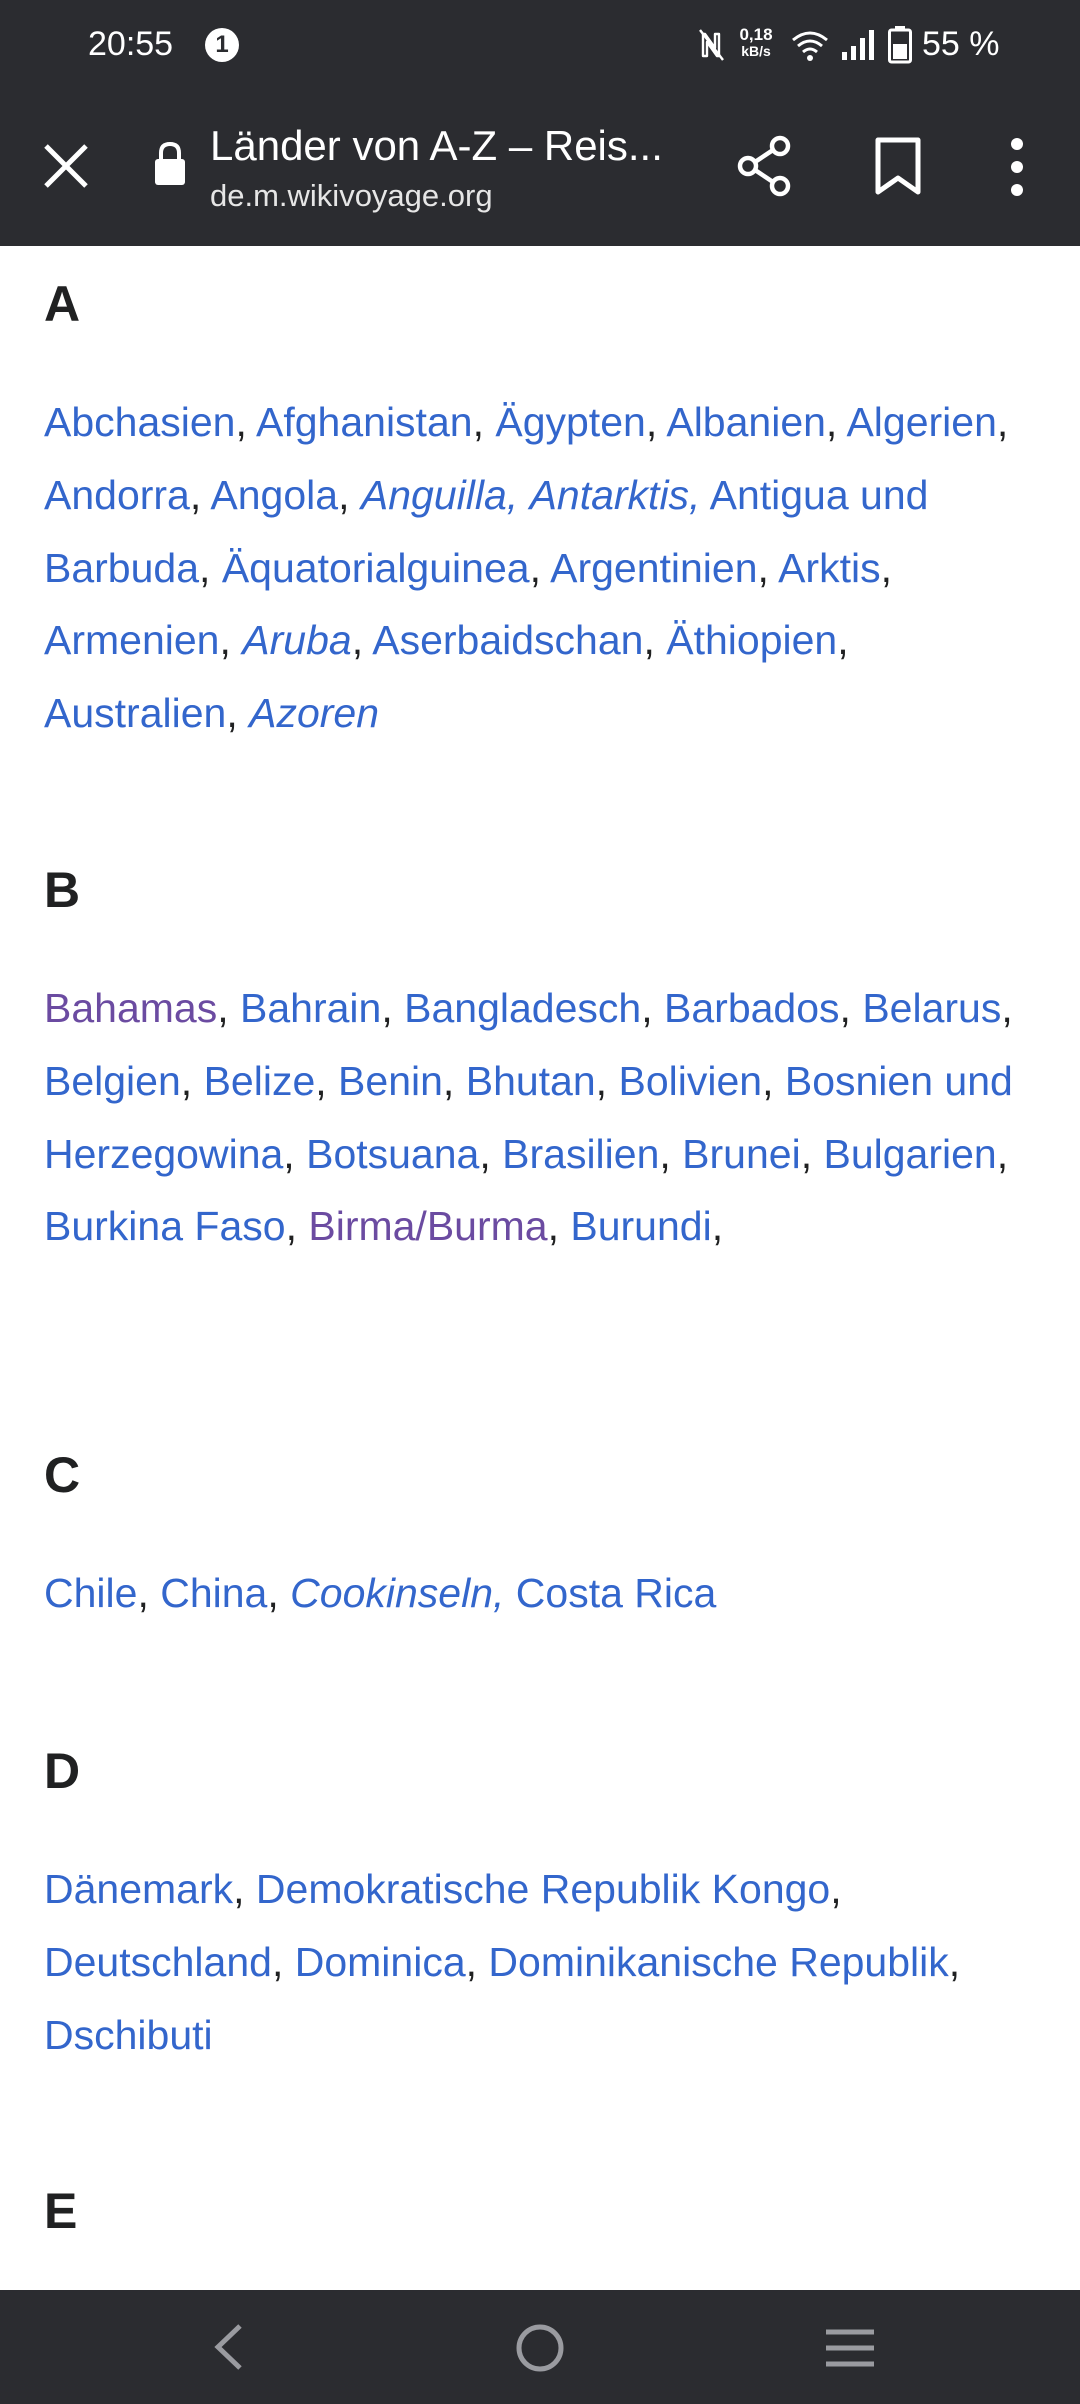 The image size is (1080, 2404). Describe the element at coordinates (131, 44) in the screenshot. I see `status-time: 20:55` at that location.